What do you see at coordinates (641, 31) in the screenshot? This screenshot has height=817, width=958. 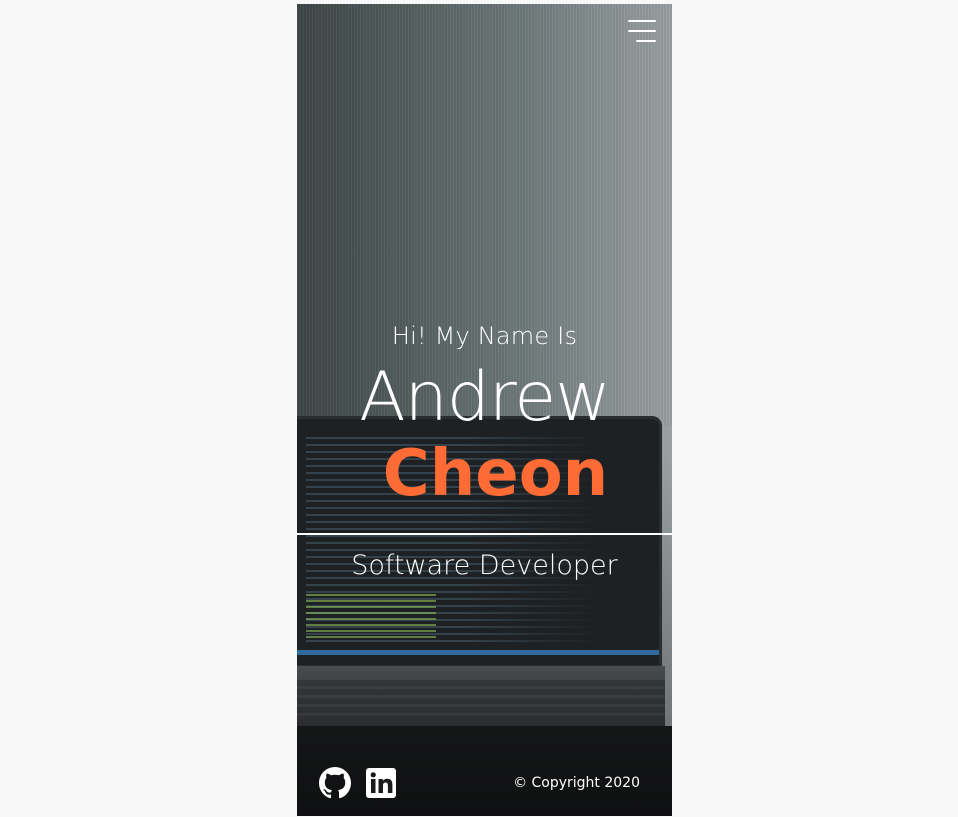 I see `hamburger-menu-icon` at bounding box center [641, 31].